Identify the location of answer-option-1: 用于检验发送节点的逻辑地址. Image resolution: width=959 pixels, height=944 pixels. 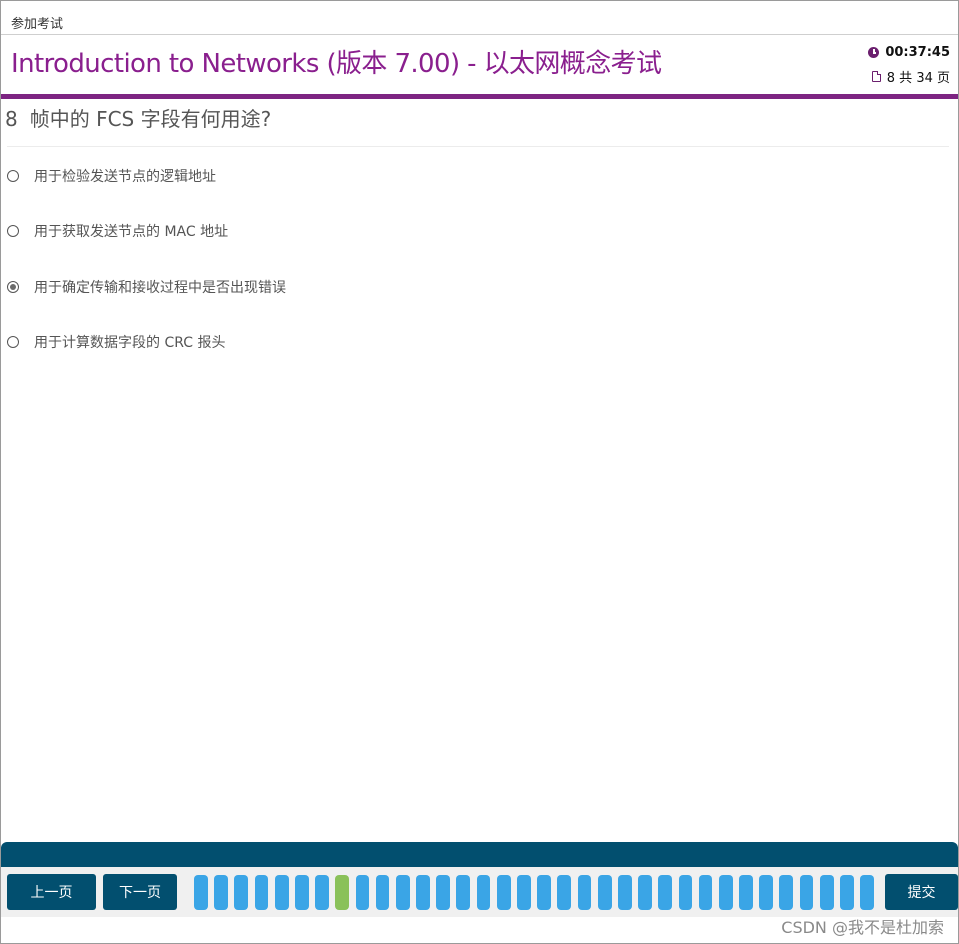
(111, 176).